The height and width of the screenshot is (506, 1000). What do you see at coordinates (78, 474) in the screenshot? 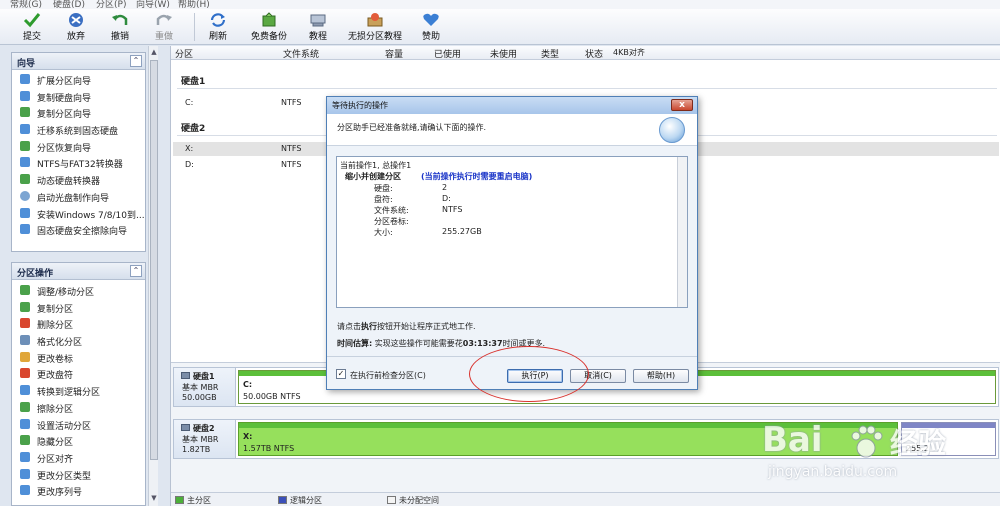
I see `op-change-type: 更改分区类型` at bounding box center [78, 474].